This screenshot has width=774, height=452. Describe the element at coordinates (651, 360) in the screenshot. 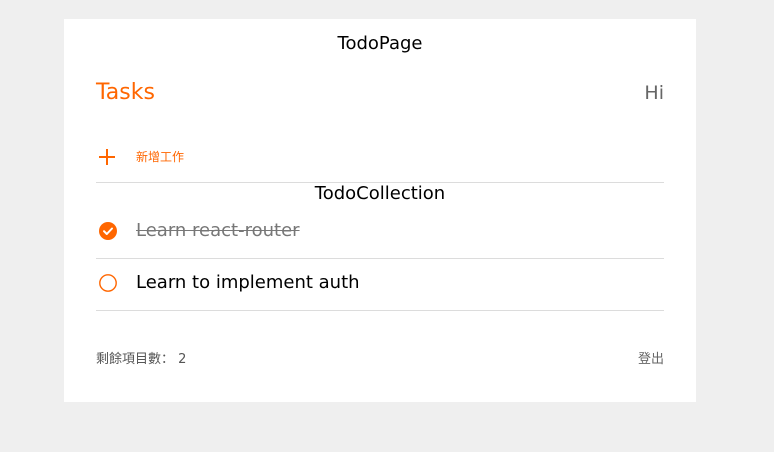

I see `logout-button: 登出` at that location.